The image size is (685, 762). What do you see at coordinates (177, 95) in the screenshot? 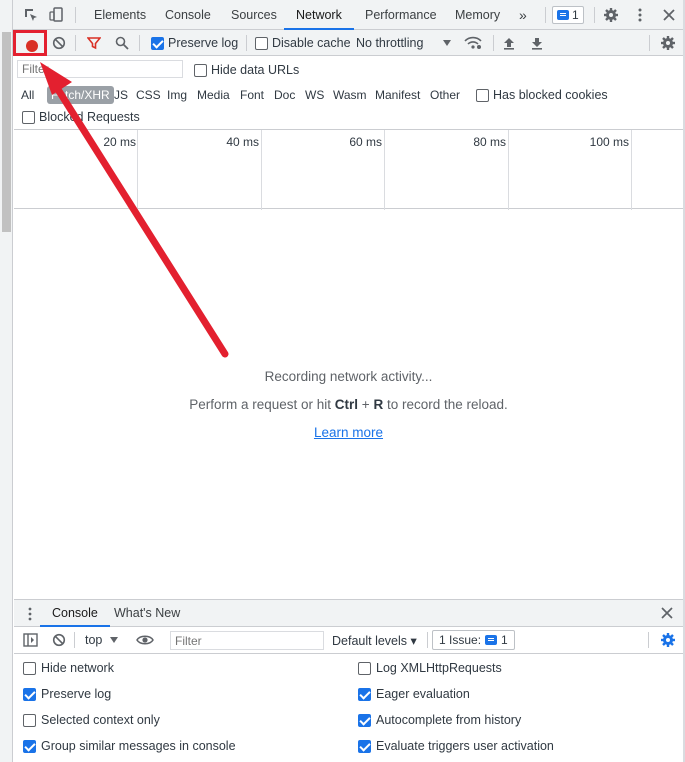
I see `type-filter-img: Img` at bounding box center [177, 95].